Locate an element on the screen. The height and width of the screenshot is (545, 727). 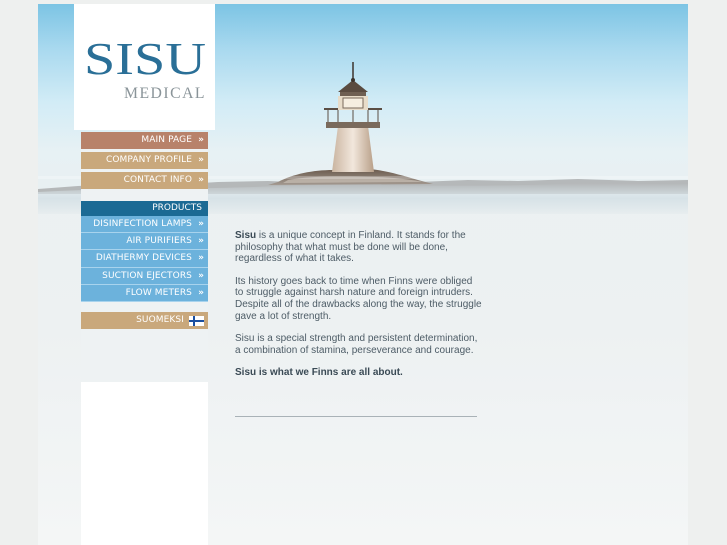
nav-label: DIATHERMY DEVICES is located at coordinates (143, 258).